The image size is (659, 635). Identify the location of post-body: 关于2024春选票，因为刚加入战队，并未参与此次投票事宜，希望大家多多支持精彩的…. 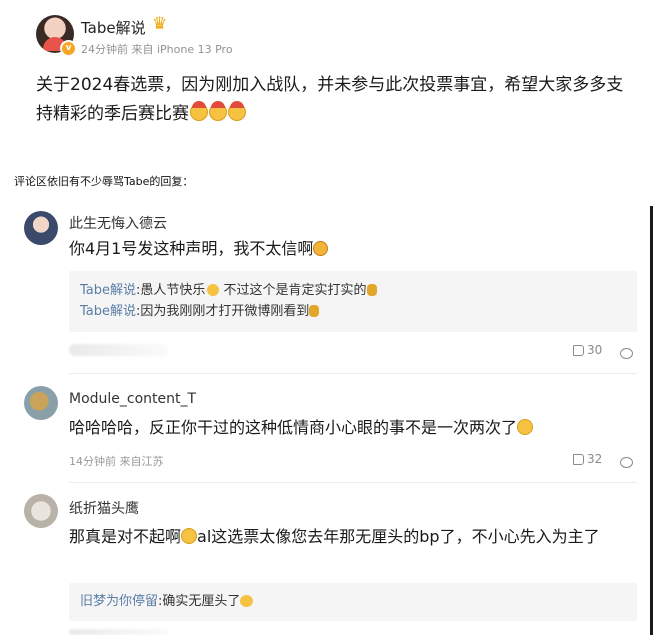
(330, 99).